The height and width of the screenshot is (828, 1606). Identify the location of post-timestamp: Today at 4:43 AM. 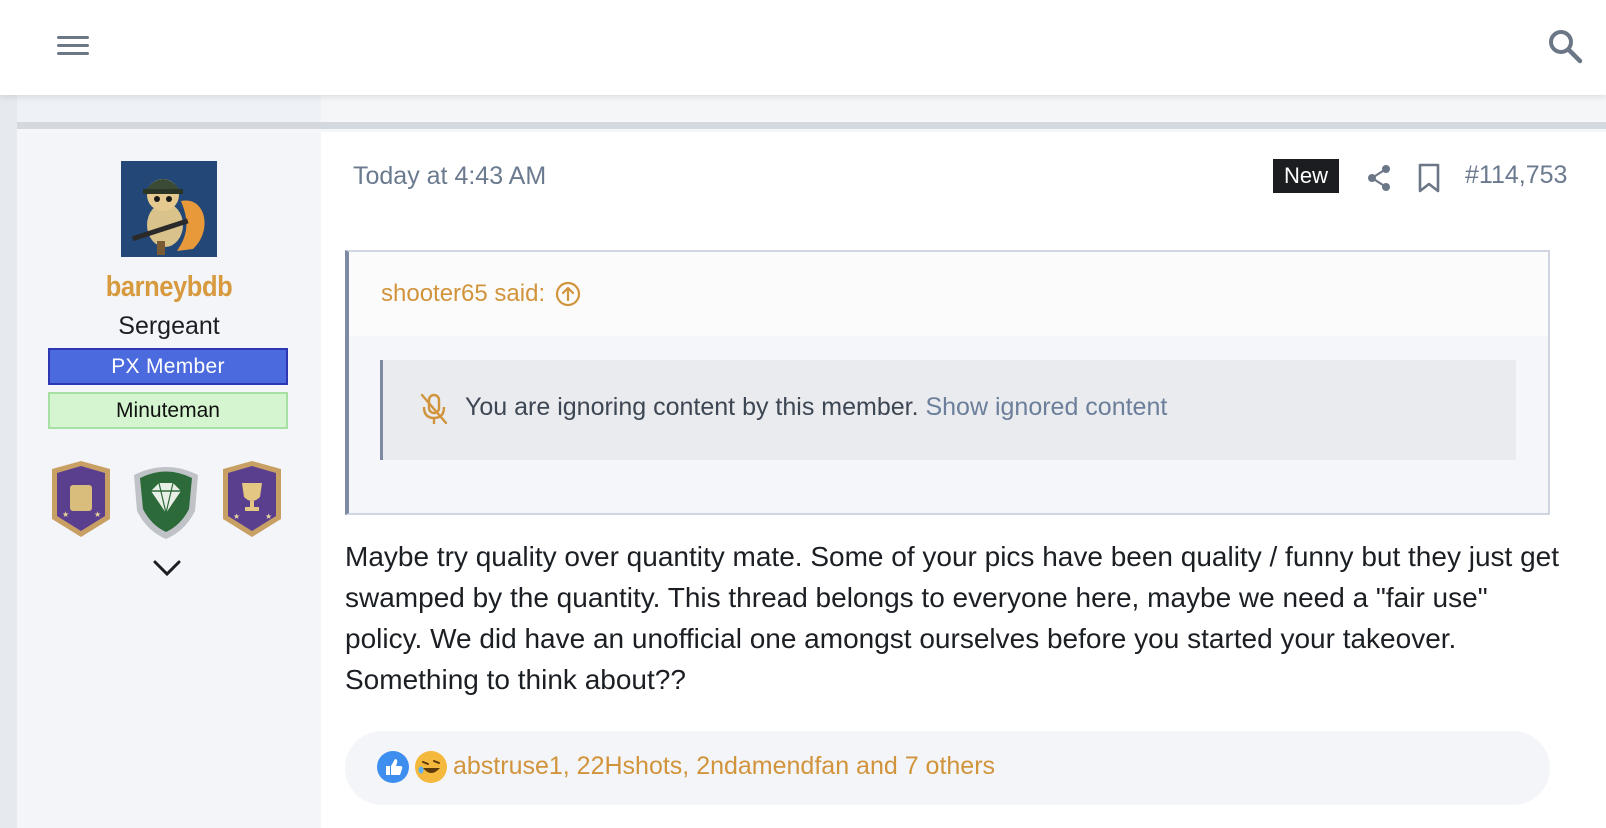
(449, 176).